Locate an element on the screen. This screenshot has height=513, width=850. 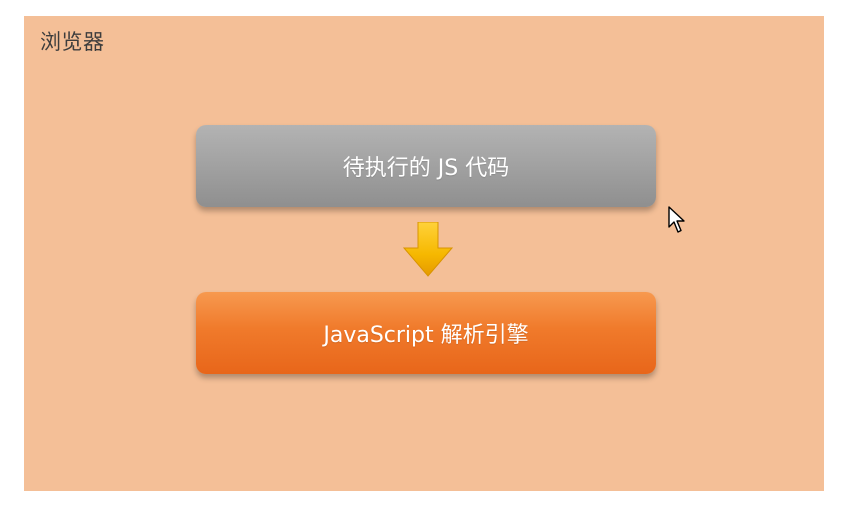
js-code-box: 待执行的 JS 代码 is located at coordinates (426, 166).